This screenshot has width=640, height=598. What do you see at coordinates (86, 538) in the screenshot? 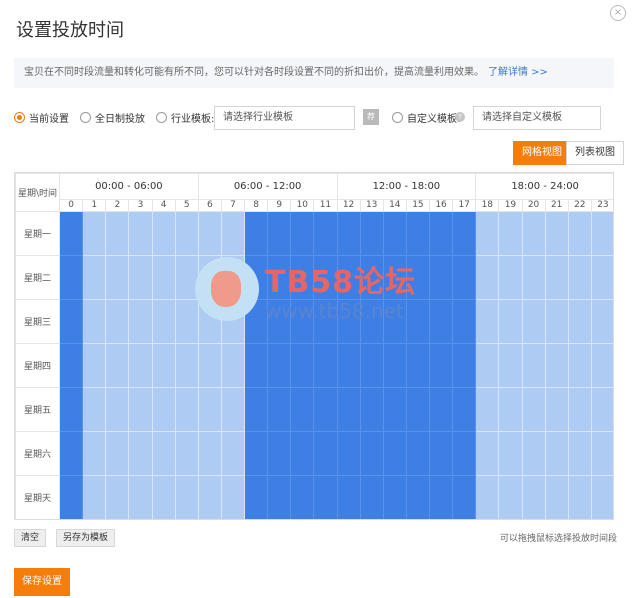
I see `save-as-template-button: 另存为模板` at bounding box center [86, 538].